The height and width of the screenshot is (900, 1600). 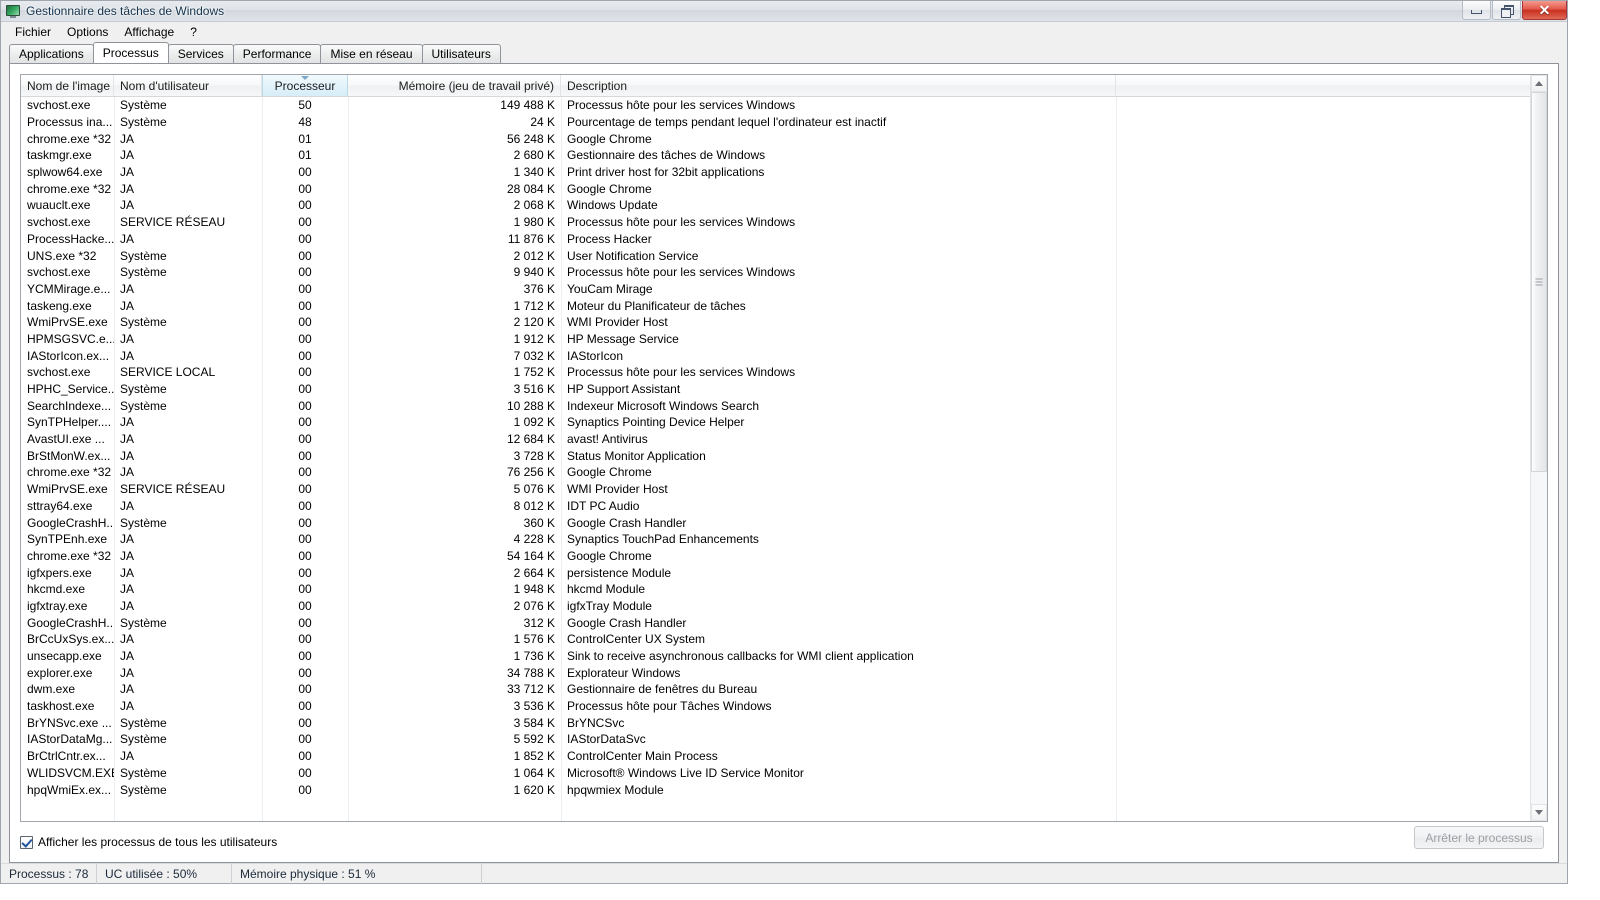 What do you see at coordinates (305, 85) in the screenshot?
I see `column-header-cpu: Processeur` at bounding box center [305, 85].